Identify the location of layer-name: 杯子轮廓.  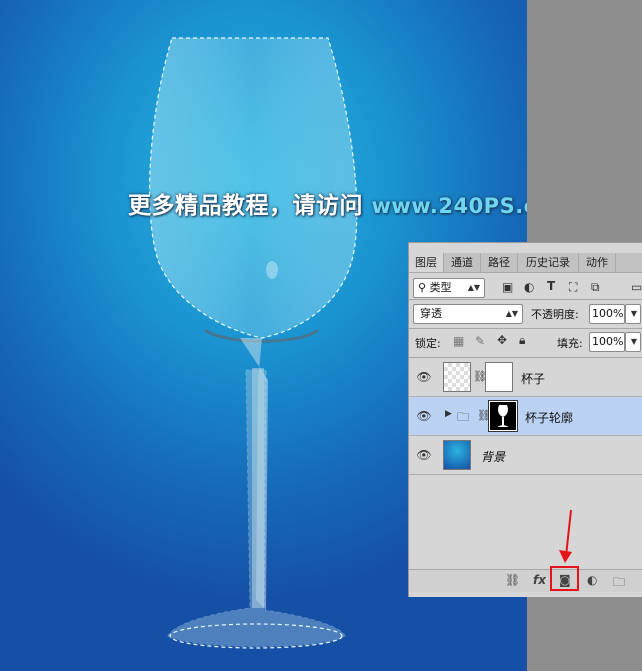
(549, 418).